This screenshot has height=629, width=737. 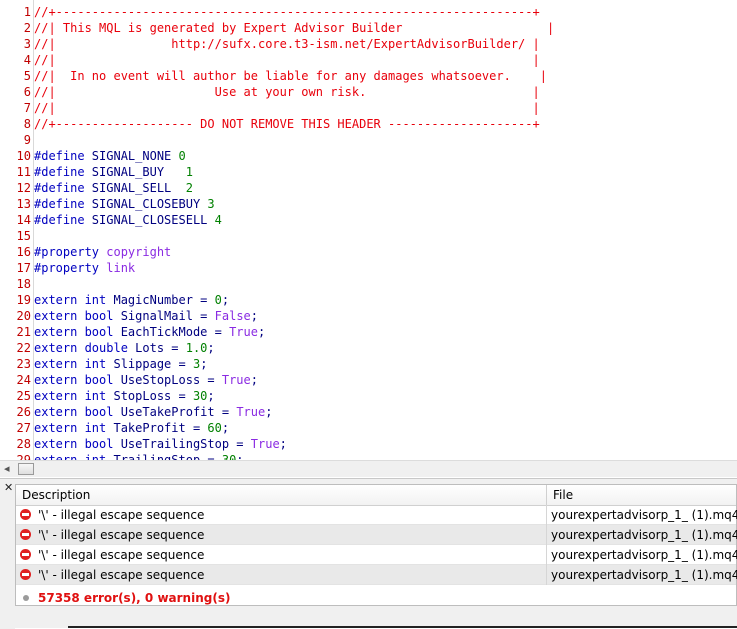 I want to click on code-token: 1, so click(x=189, y=172).